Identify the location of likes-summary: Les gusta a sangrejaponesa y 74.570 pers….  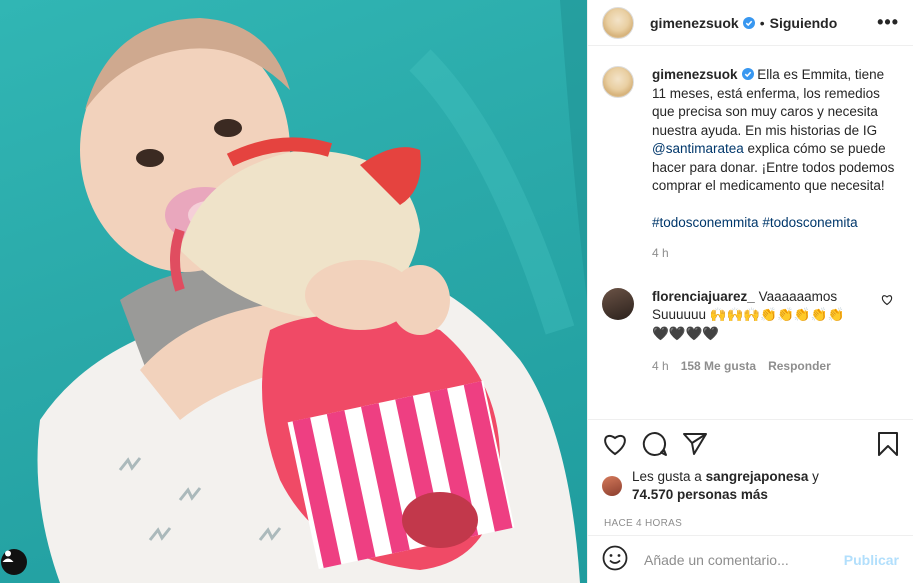
(750, 486).